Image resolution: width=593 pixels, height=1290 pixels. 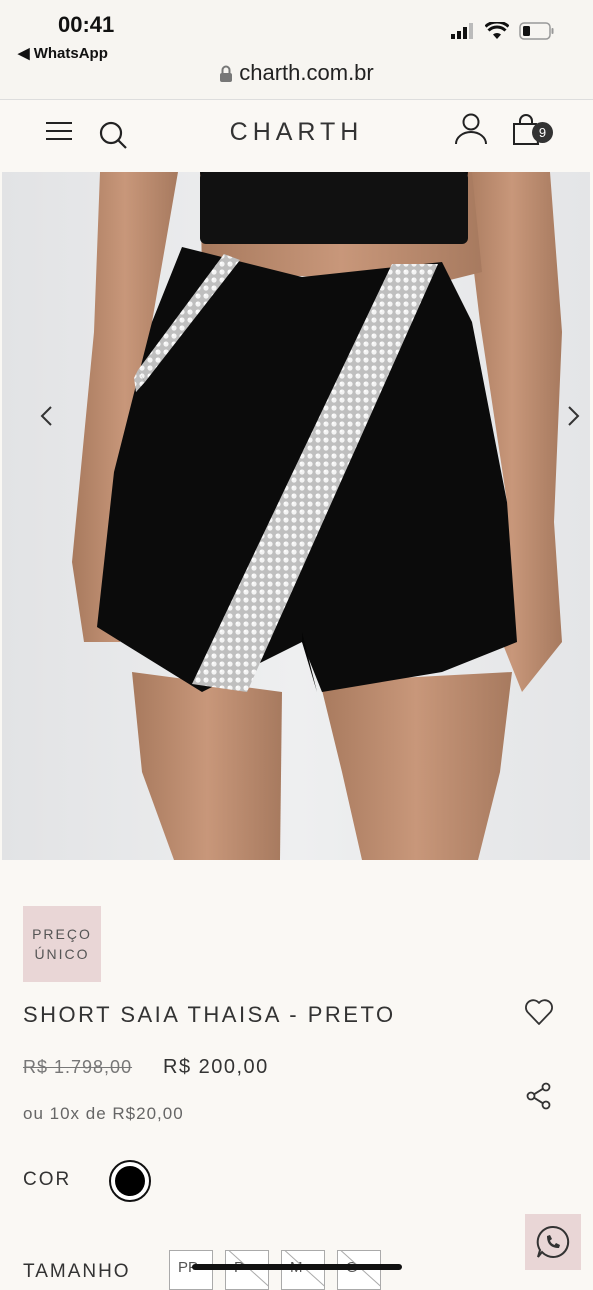 I want to click on cellular-signal-icon, so click(x=462, y=31).